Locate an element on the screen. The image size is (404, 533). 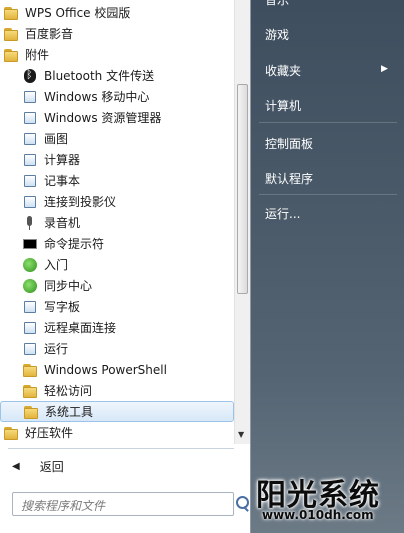
program-item-label: WPS Office 校园版 is located at coordinates (78, 13).